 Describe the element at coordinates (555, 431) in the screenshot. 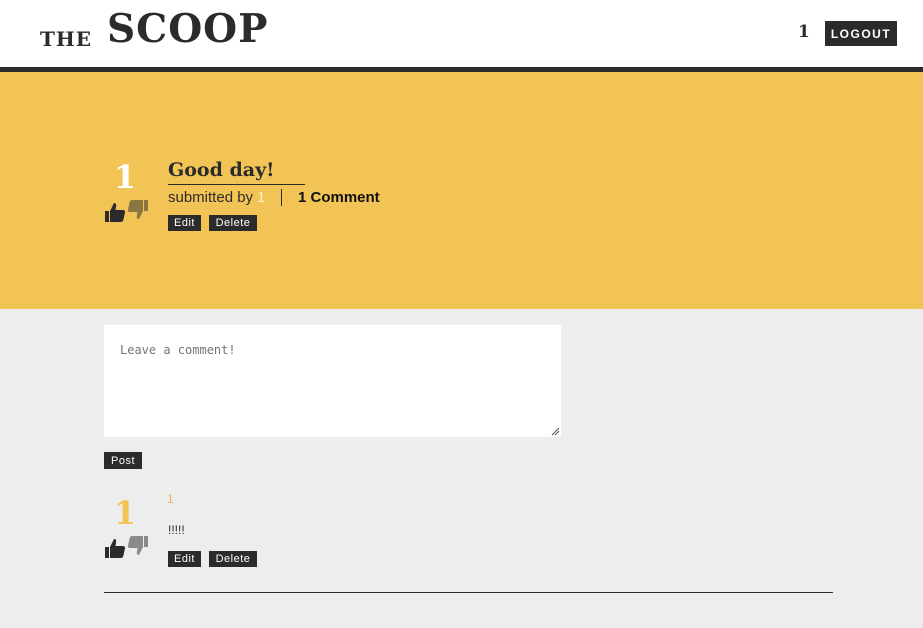

I see `resize-handle-icon` at that location.